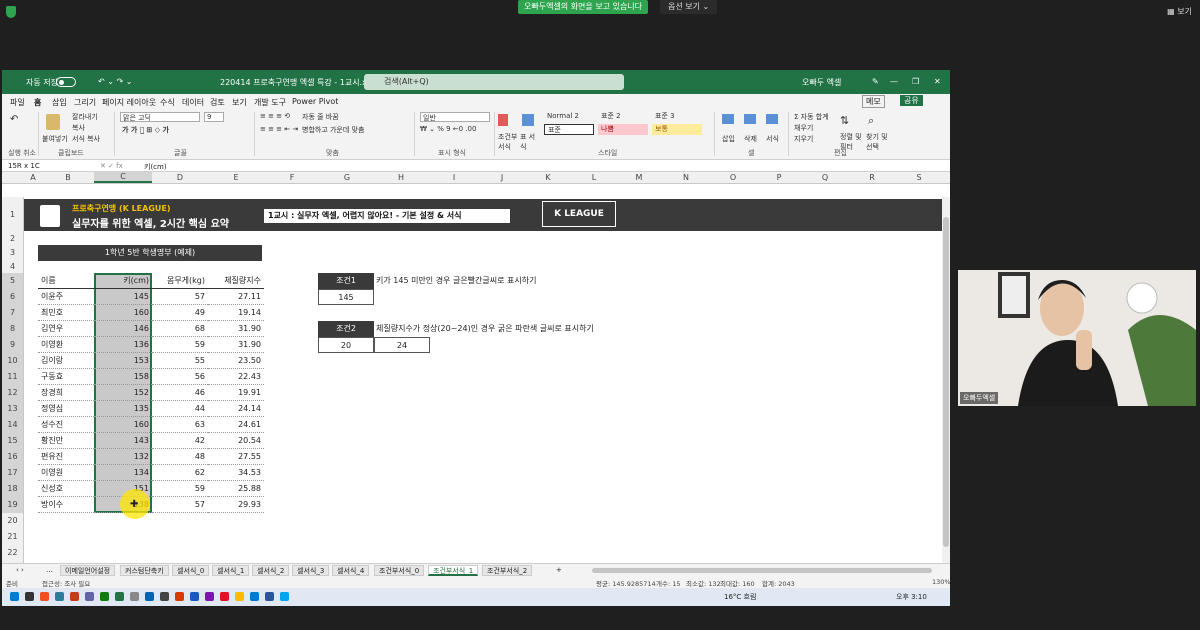 Image resolution: width=1200 pixels, height=630 pixels. Describe the element at coordinates (86, 139) in the screenshot. I see `format-painter-button: 서식 복사` at that location.